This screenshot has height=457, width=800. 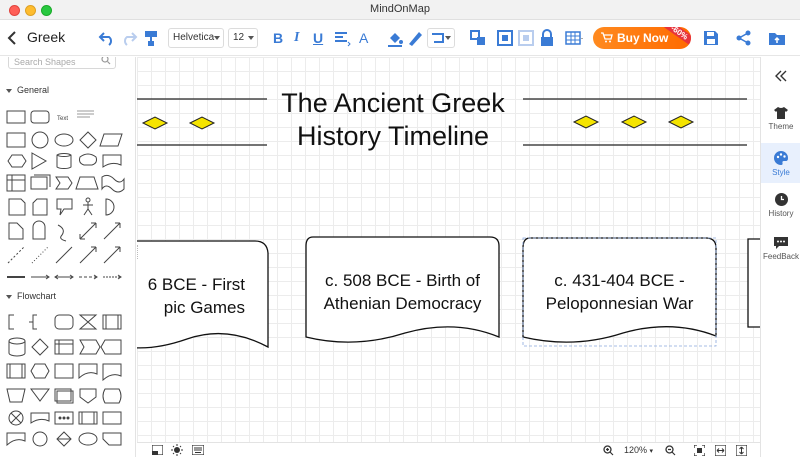 I want to click on card-line: c. 431-404 BCE -, so click(x=619, y=280).